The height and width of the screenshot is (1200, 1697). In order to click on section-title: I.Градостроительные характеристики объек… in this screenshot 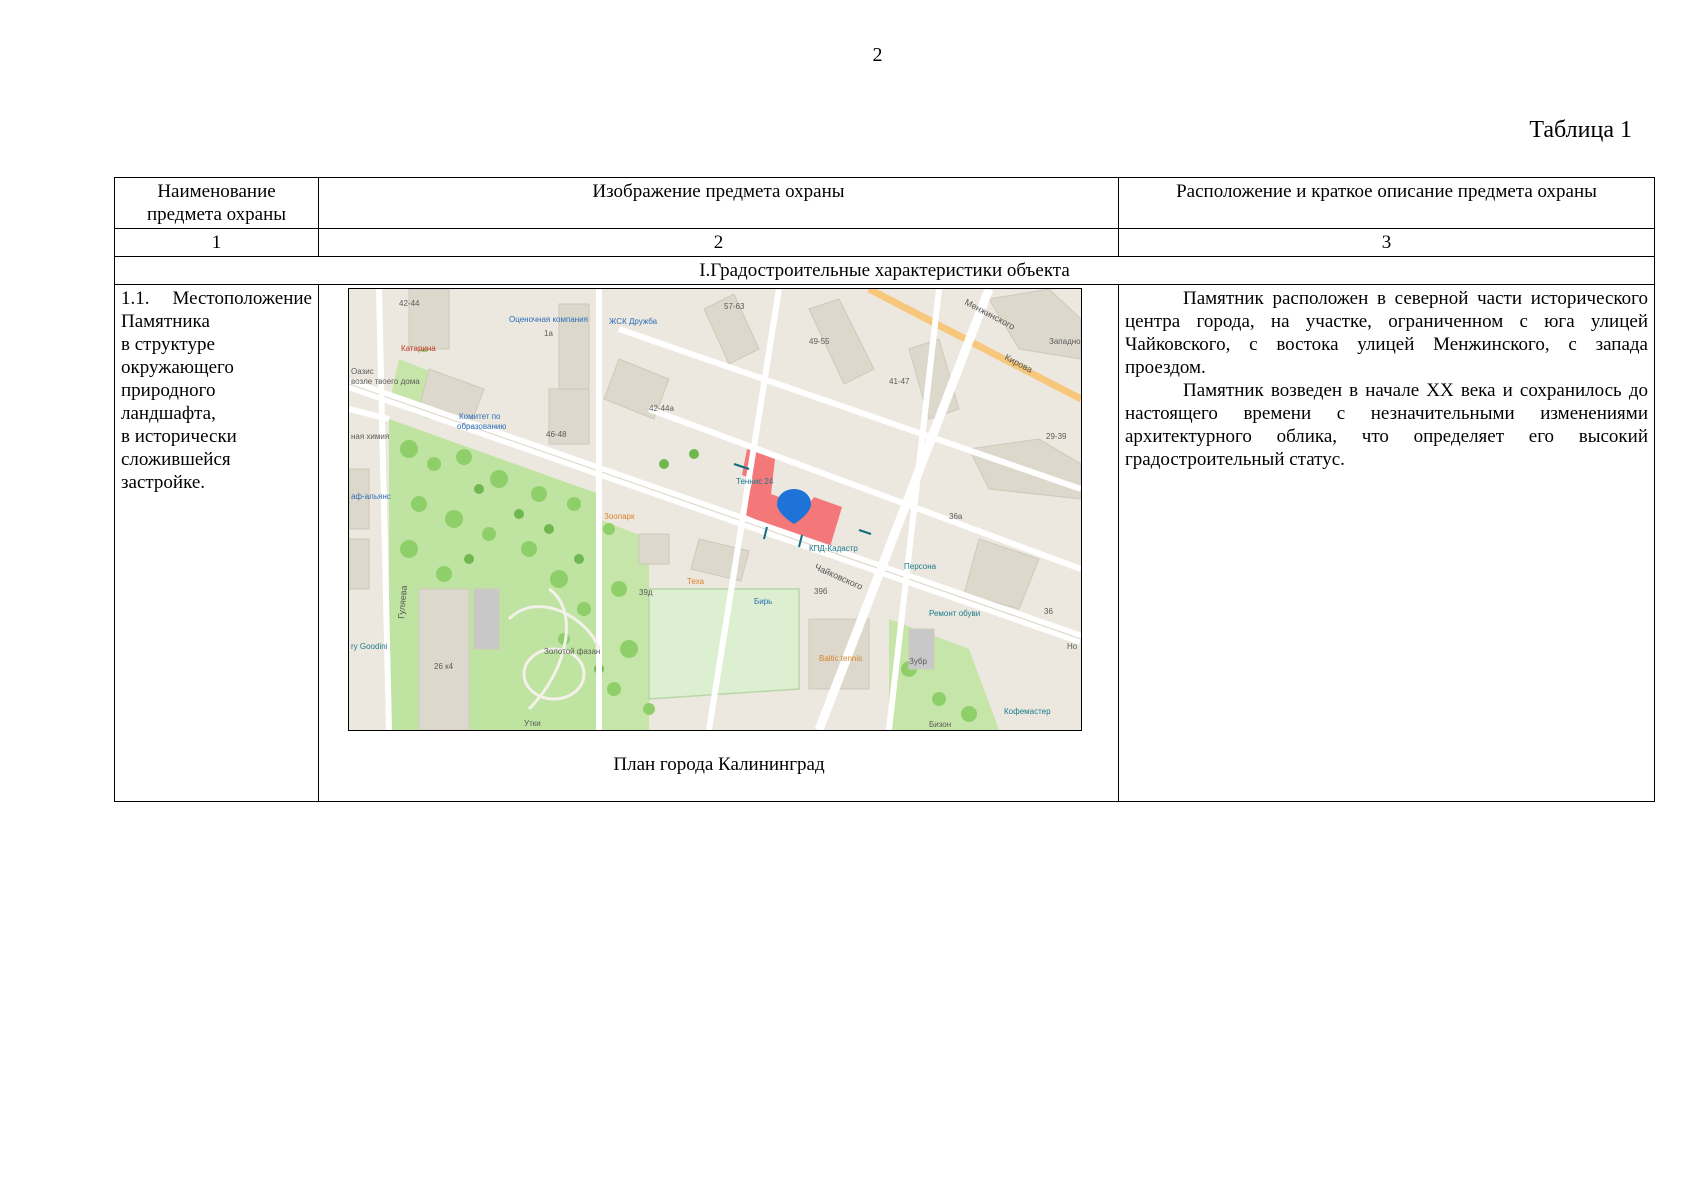, I will do `click(884, 270)`.